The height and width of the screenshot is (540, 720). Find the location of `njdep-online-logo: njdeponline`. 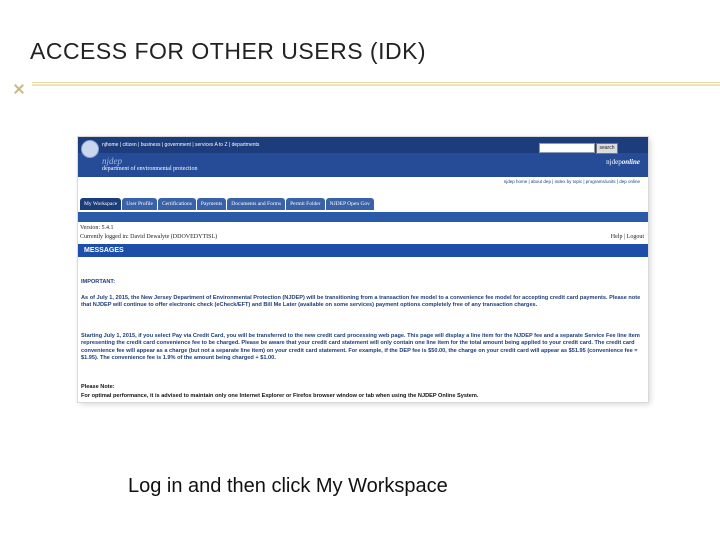

njdep-online-logo: njdeponline is located at coordinates (623, 162).